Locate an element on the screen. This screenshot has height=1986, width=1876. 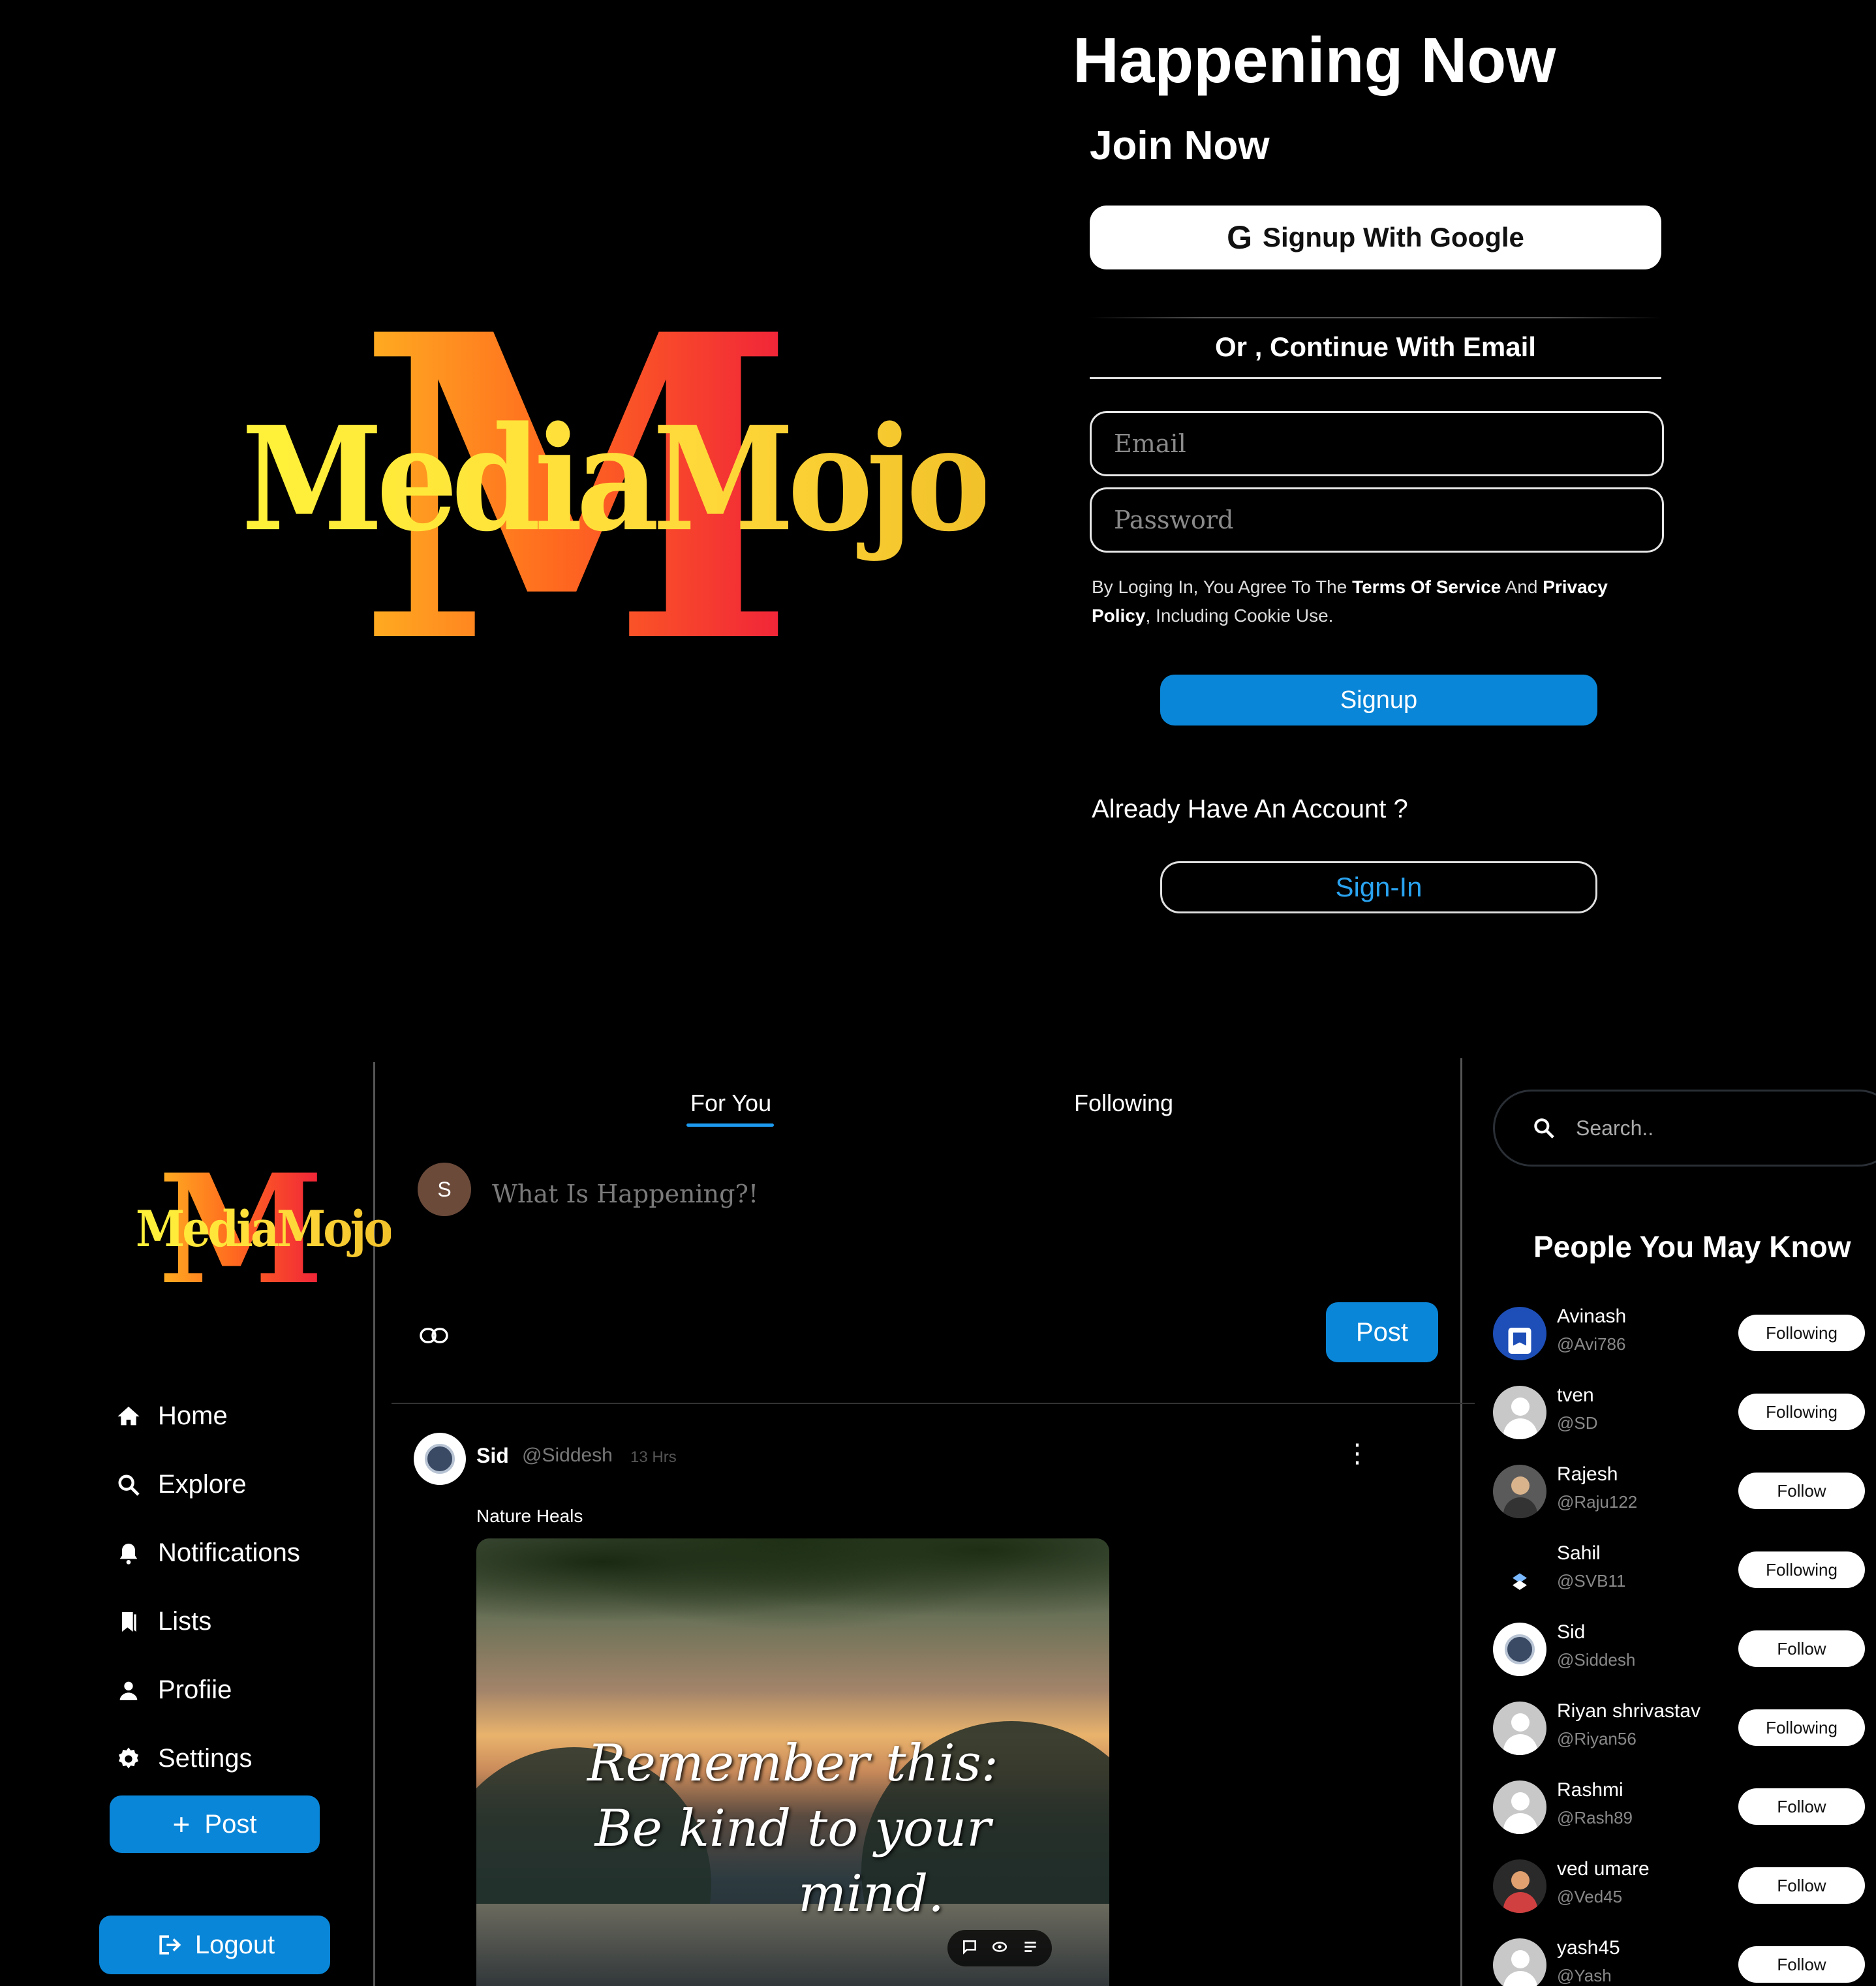
post-image: Remember this: Be kind to your mind. is located at coordinates (792, 1762).